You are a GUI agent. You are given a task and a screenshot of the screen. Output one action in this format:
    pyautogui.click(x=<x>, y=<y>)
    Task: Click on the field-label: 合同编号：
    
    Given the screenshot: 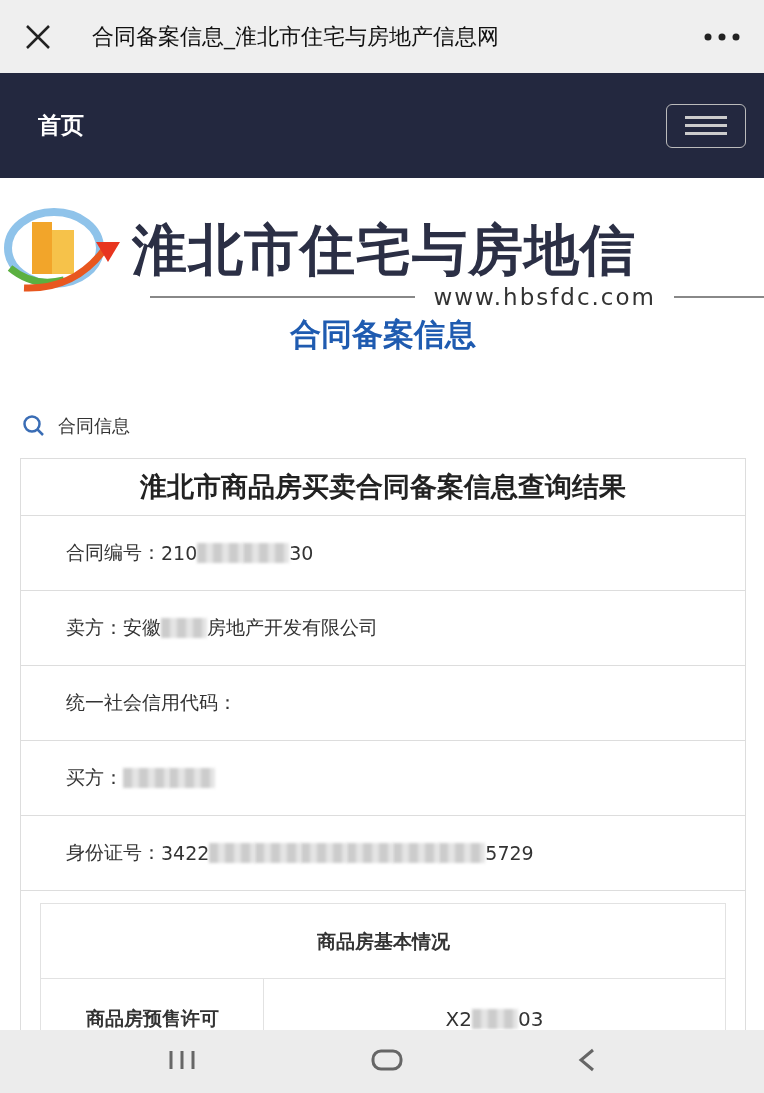 What is the action you would take?
    pyautogui.click(x=113, y=552)
    